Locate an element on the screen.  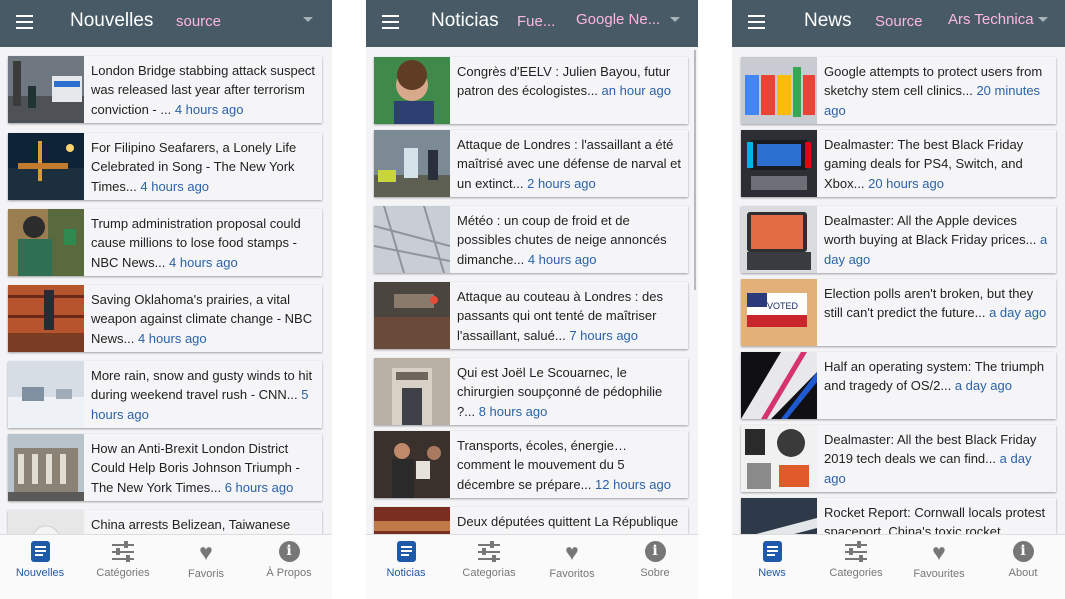
nav-favorites: ♥ Favoris is located at coordinates (206, 560).